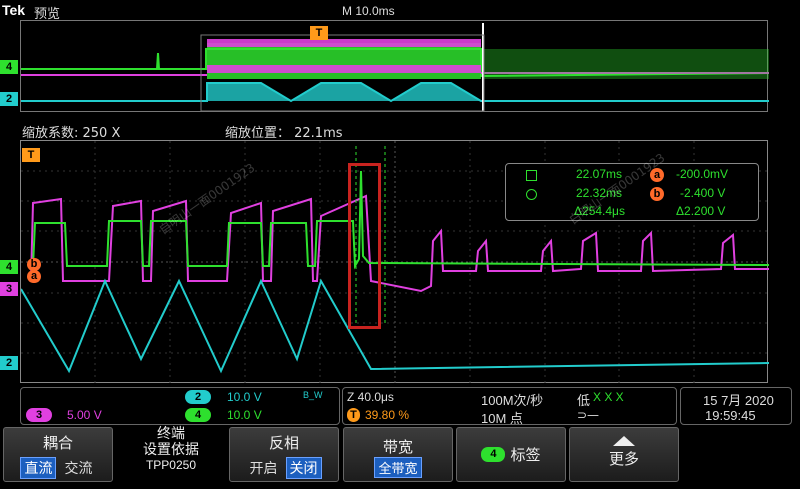 The image size is (800, 489). Describe the element at coordinates (344, 61) in the screenshot. I see `overview-ch4-burst` at that location.